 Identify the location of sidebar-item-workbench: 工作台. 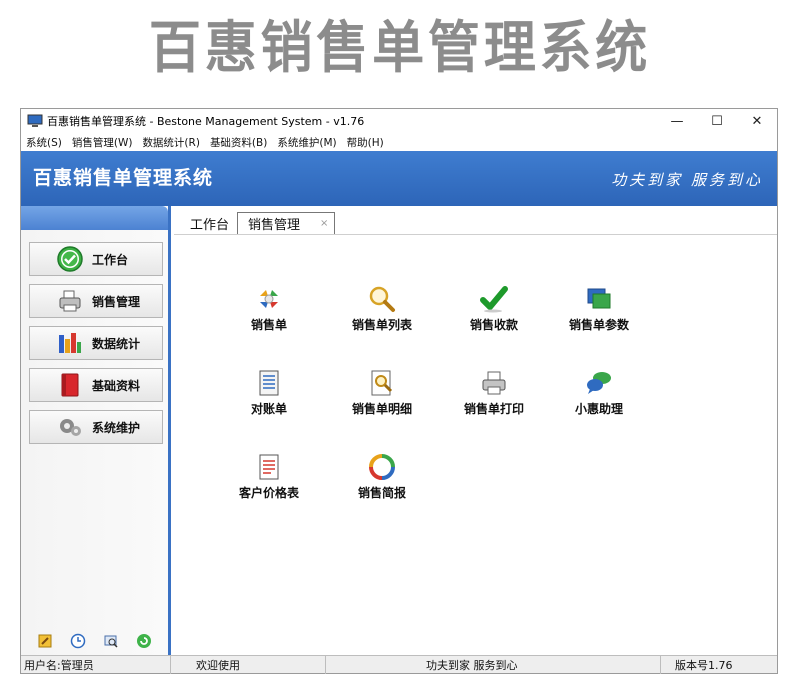
(96, 259).